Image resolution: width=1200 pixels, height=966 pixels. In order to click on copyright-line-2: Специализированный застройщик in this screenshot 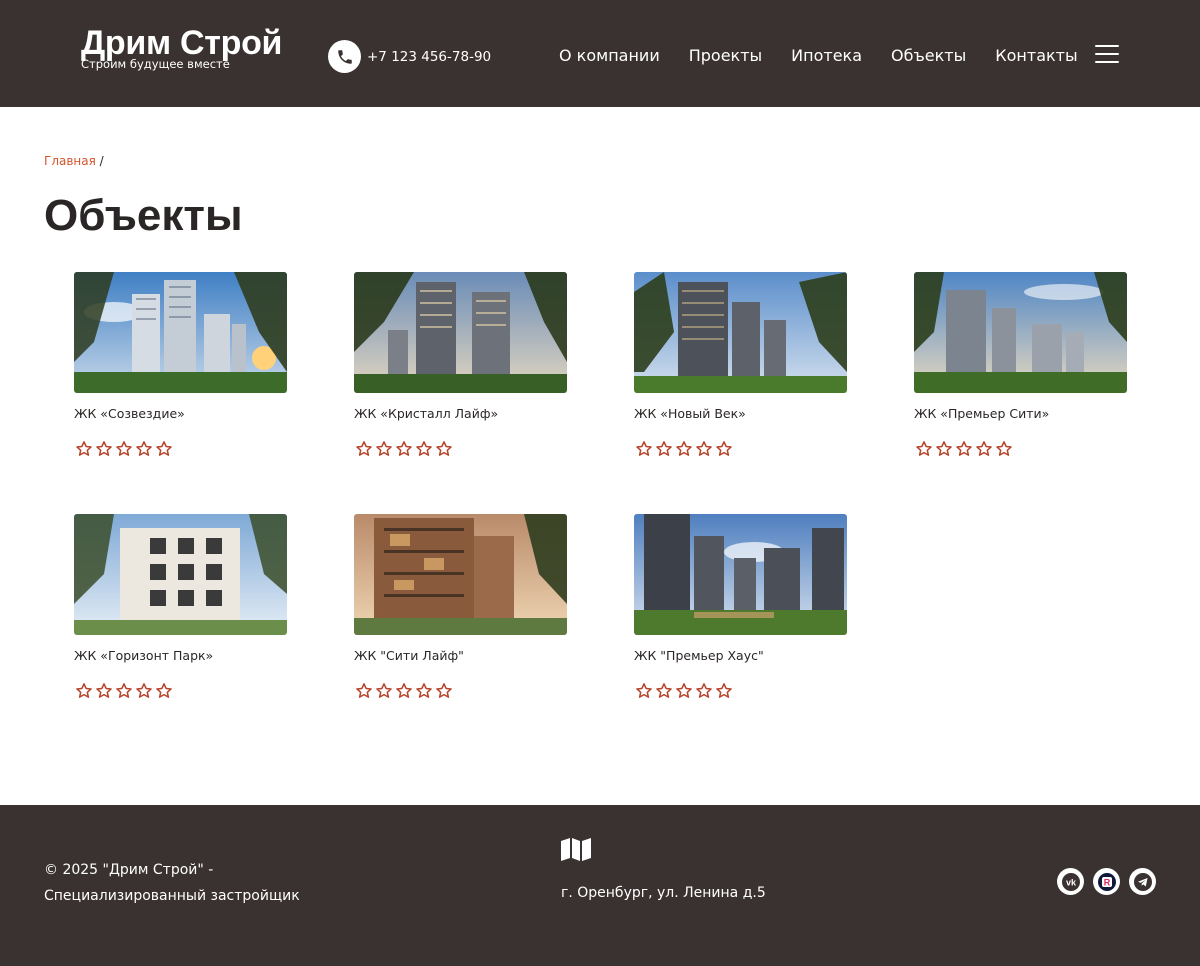, I will do `click(172, 896)`.